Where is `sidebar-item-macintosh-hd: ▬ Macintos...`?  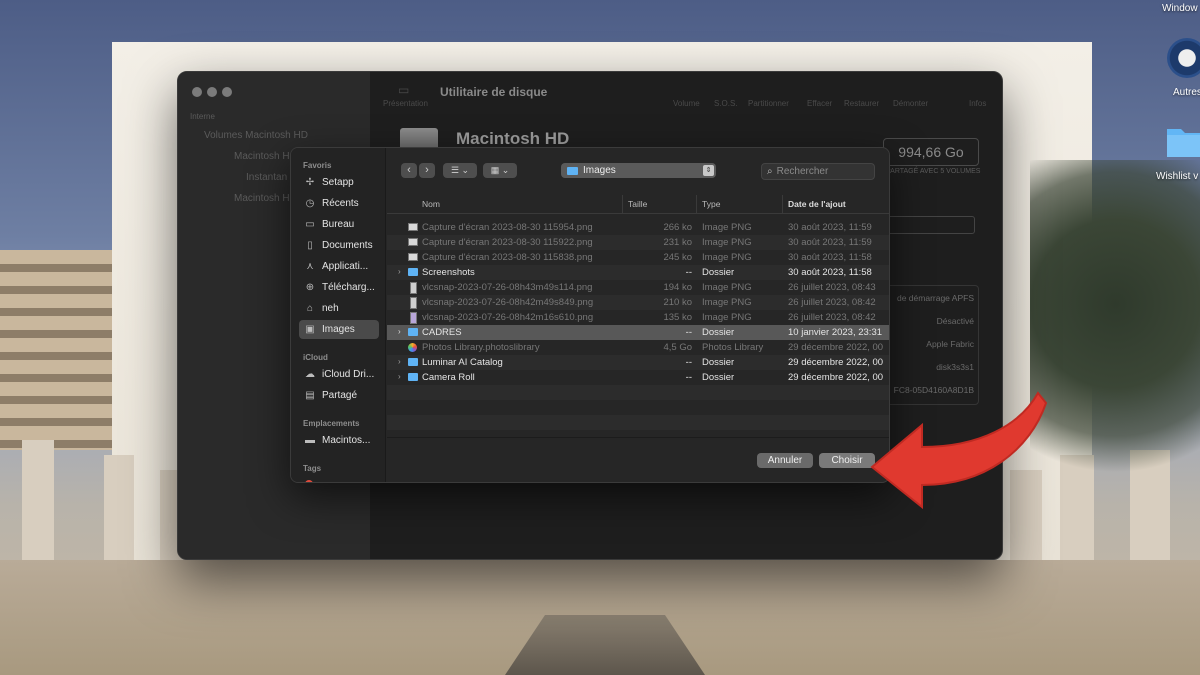
sidebar-item-macintosh-hd: ▬ Macintos... is located at coordinates (339, 440).